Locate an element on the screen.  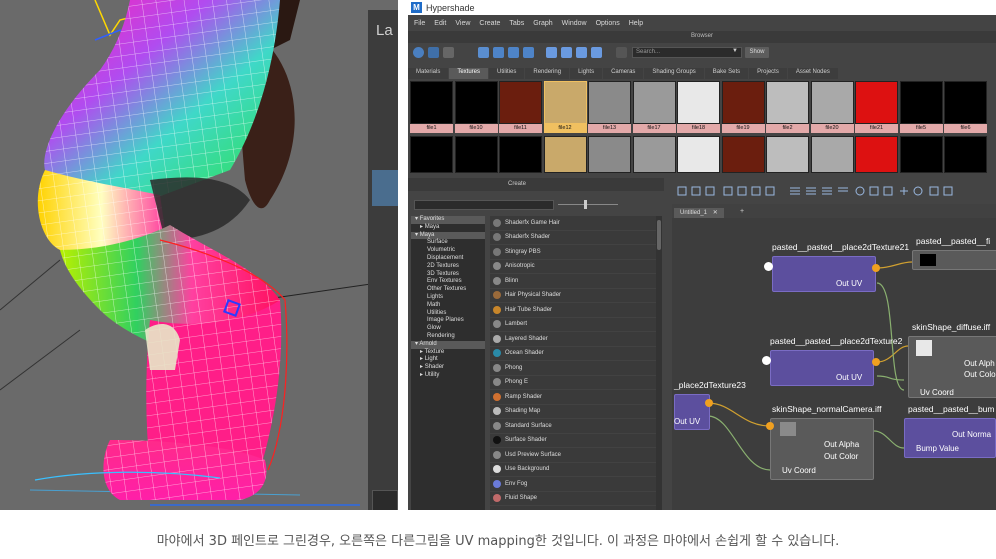
tab-bake-sets: Bake Sets is located at coordinates (726, 73).